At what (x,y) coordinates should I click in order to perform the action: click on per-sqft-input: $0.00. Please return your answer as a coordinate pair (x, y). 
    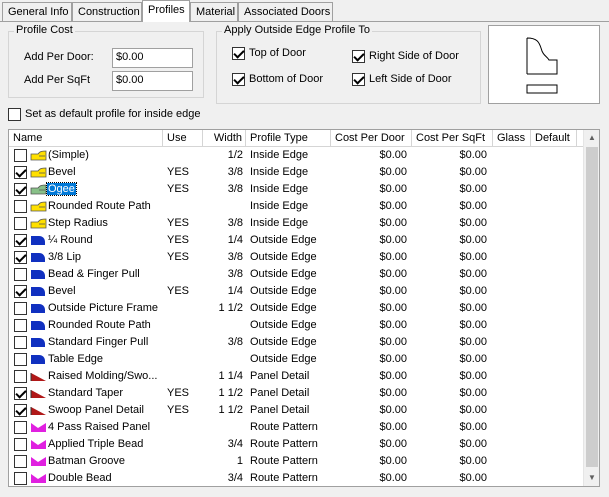
    Looking at the image, I should click on (152, 81).